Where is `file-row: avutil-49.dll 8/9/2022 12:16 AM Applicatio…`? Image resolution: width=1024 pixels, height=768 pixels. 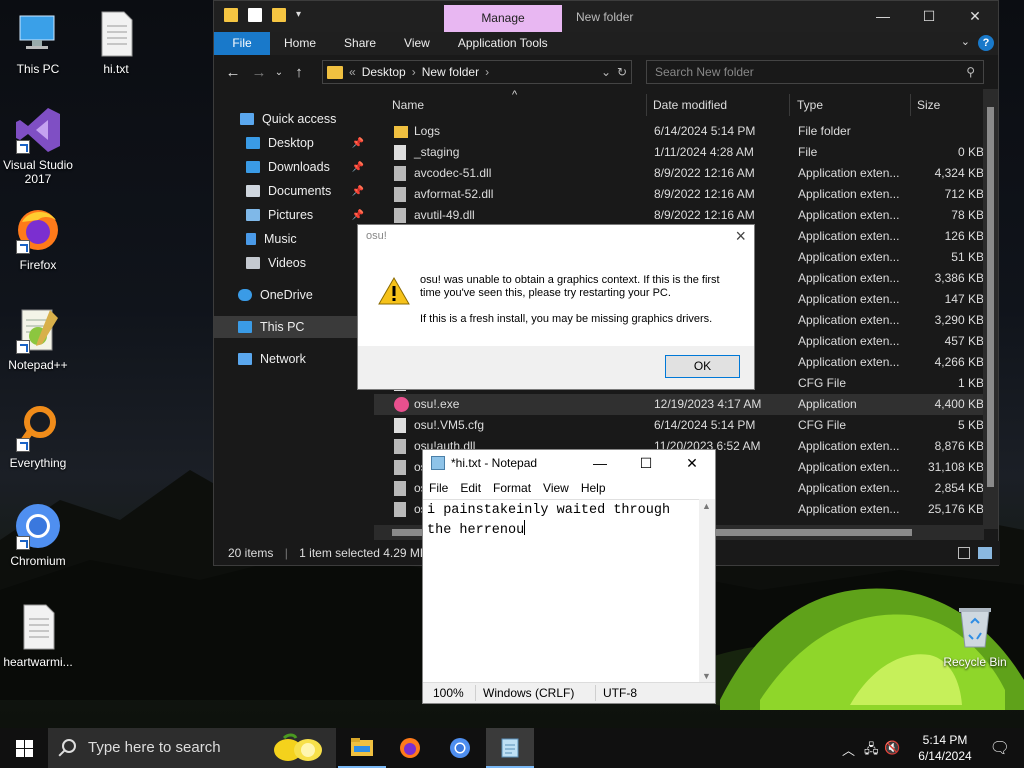
file-row: avutil-49.dll 8/9/2022 12:16 AM Applicatio… is located at coordinates (679, 215).